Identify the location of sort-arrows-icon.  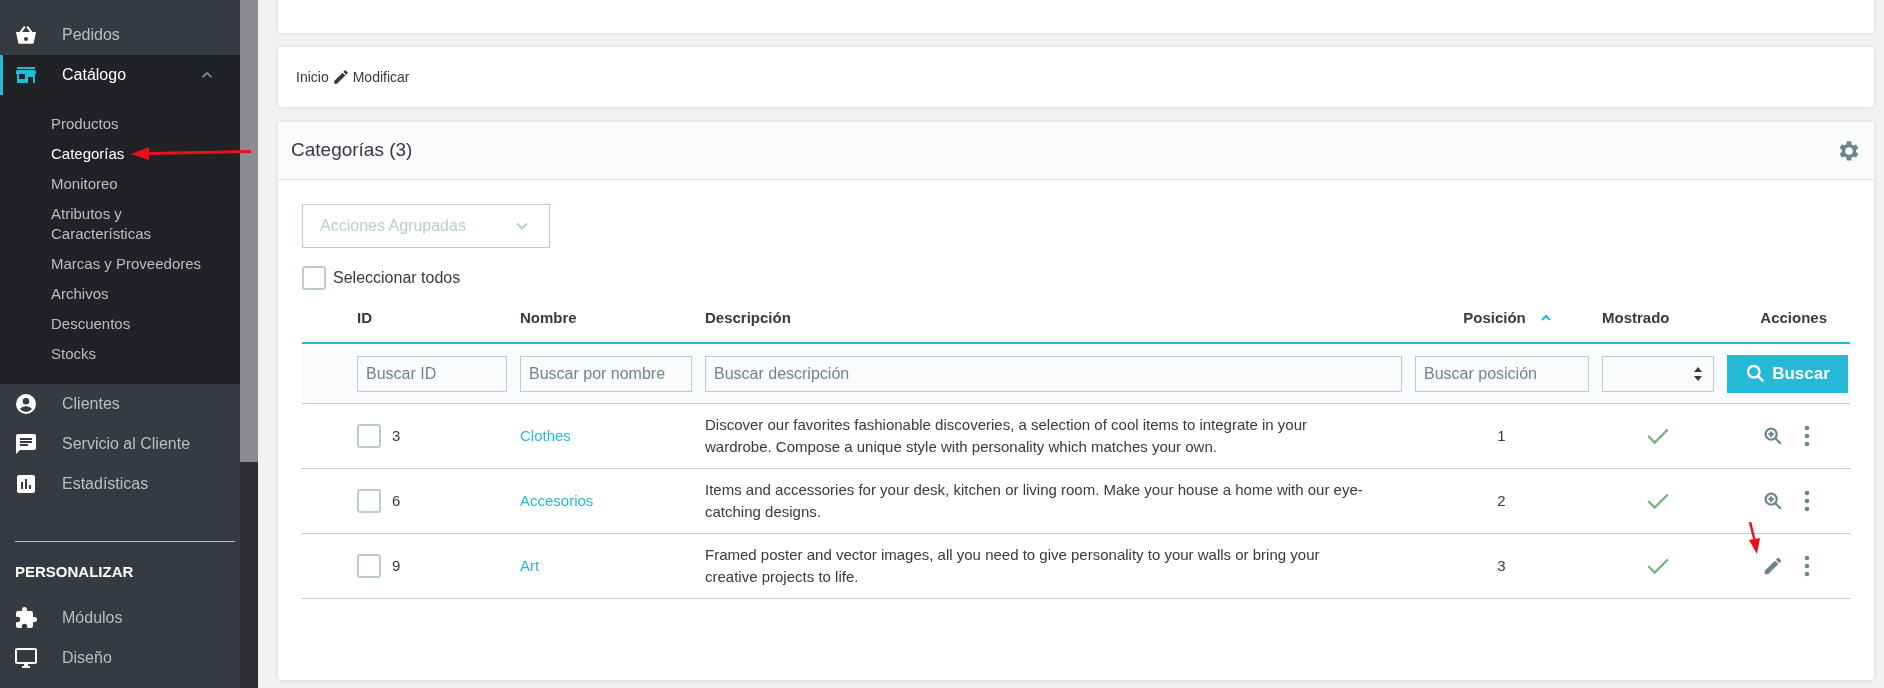
(1698, 373).